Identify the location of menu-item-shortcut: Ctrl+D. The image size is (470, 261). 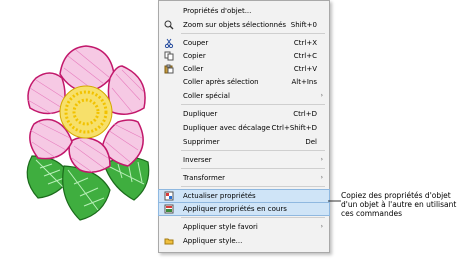
(305, 114).